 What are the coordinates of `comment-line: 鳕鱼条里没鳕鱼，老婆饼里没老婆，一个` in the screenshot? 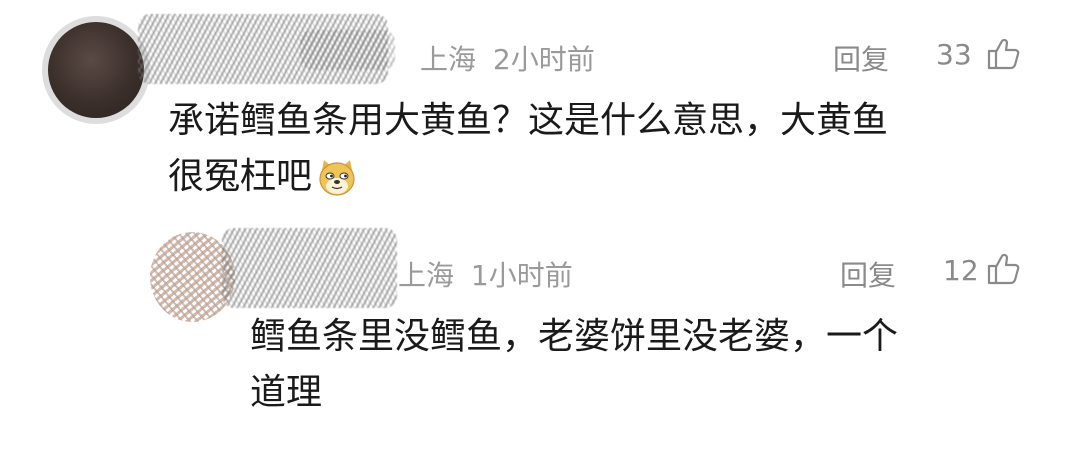 It's located at (574, 336).